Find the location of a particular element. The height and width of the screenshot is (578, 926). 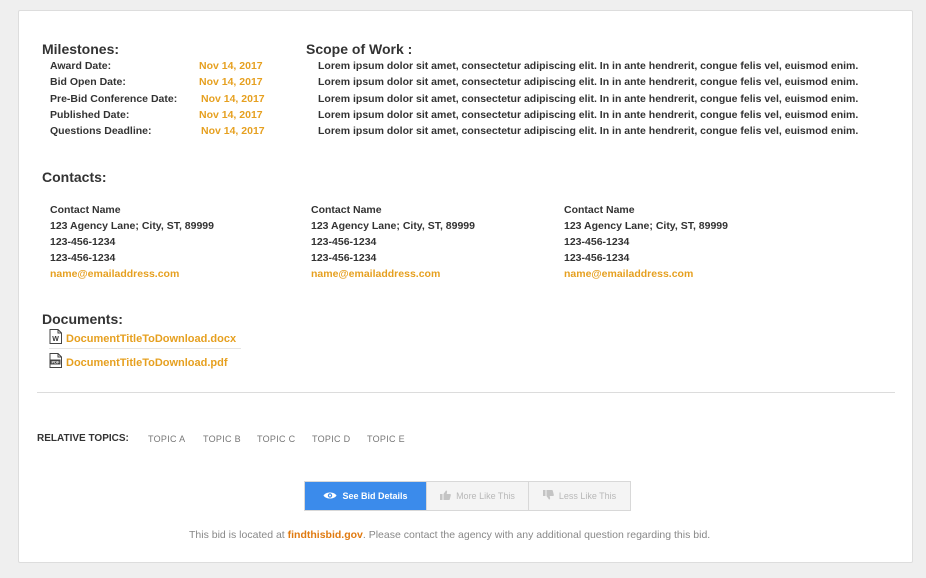

contacts-heading: Contacts: is located at coordinates (74, 177).